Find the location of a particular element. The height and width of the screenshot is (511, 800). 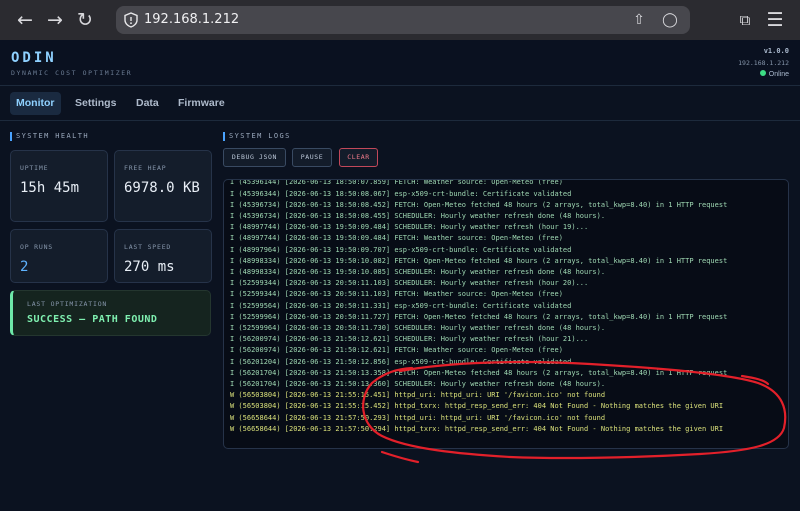

brand-logo: ODIN is located at coordinates (34, 58).